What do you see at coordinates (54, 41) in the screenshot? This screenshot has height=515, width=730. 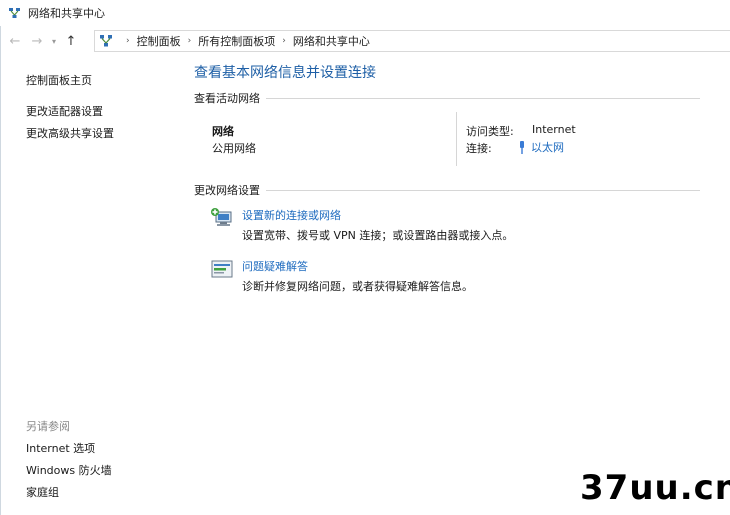 I see `recent-dropdown-icon: ▾` at bounding box center [54, 41].